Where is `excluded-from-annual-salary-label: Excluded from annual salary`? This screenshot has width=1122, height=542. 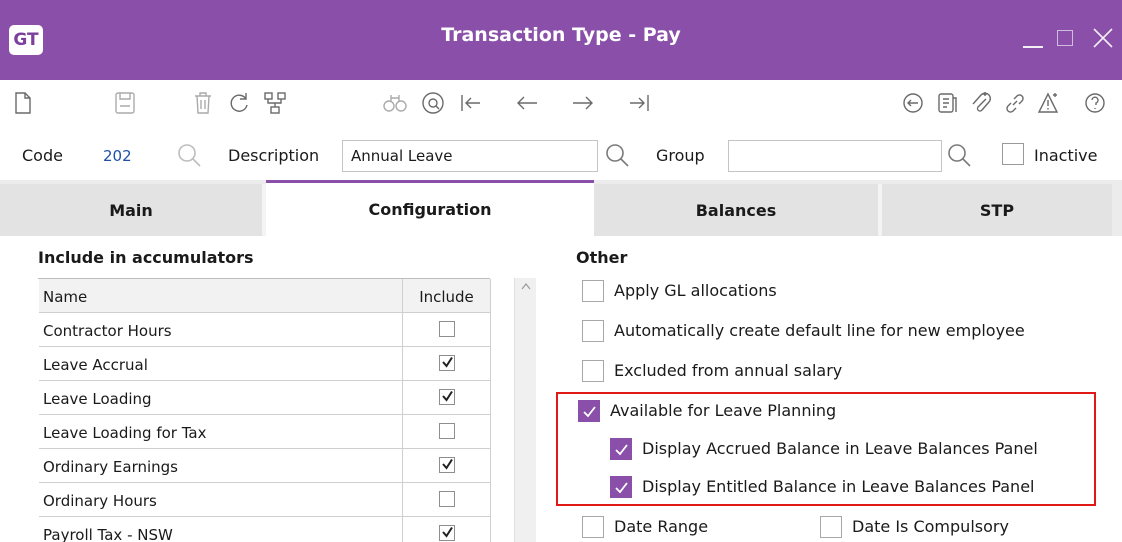 excluded-from-annual-salary-label: Excluded from annual salary is located at coordinates (728, 370).